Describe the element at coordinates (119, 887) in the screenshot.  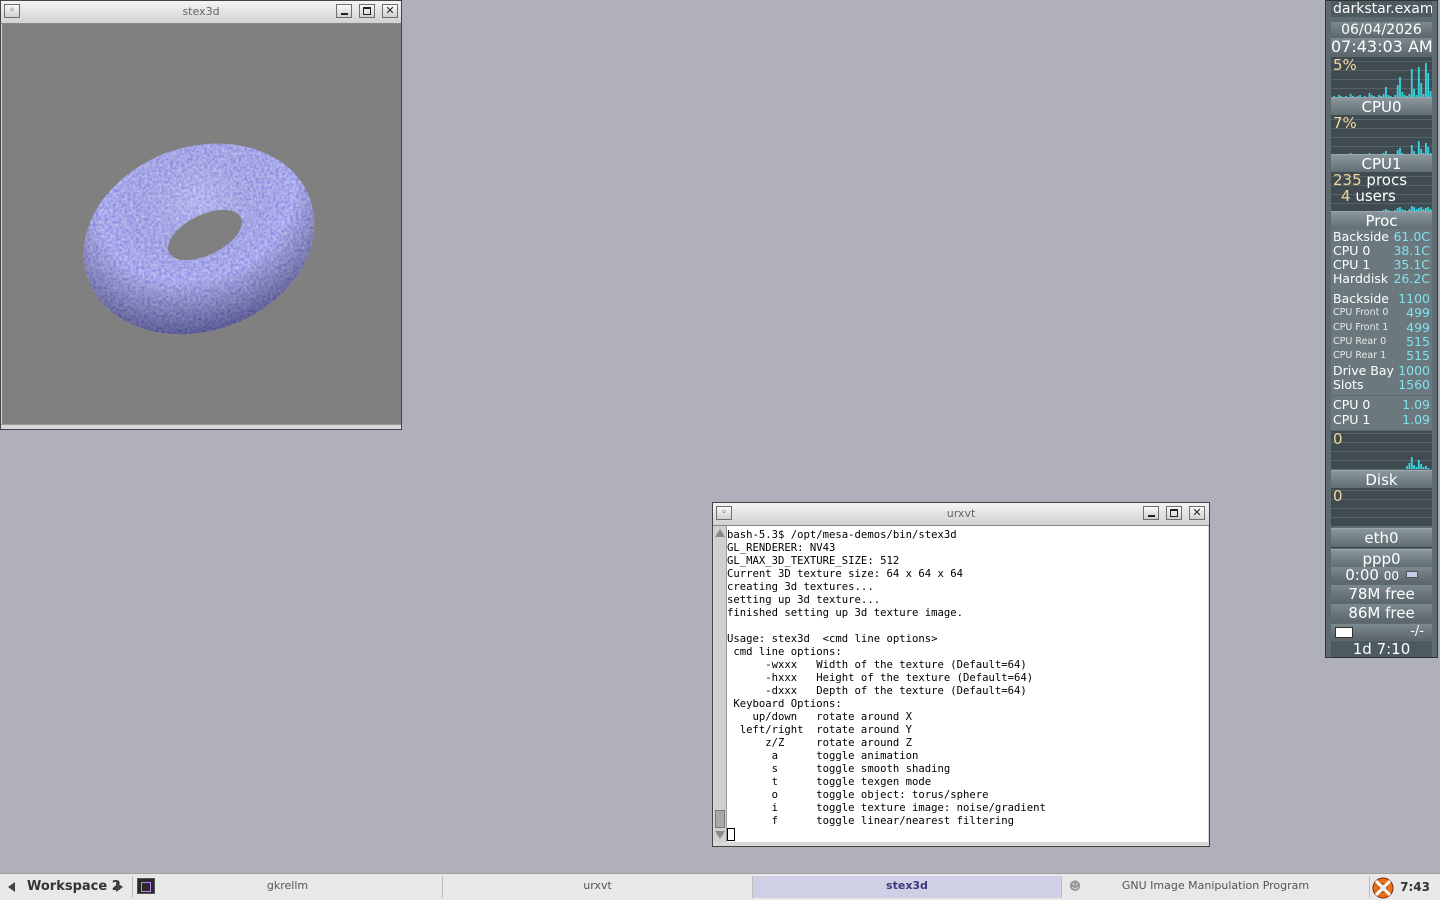
I see `workspace-next-icon` at that location.